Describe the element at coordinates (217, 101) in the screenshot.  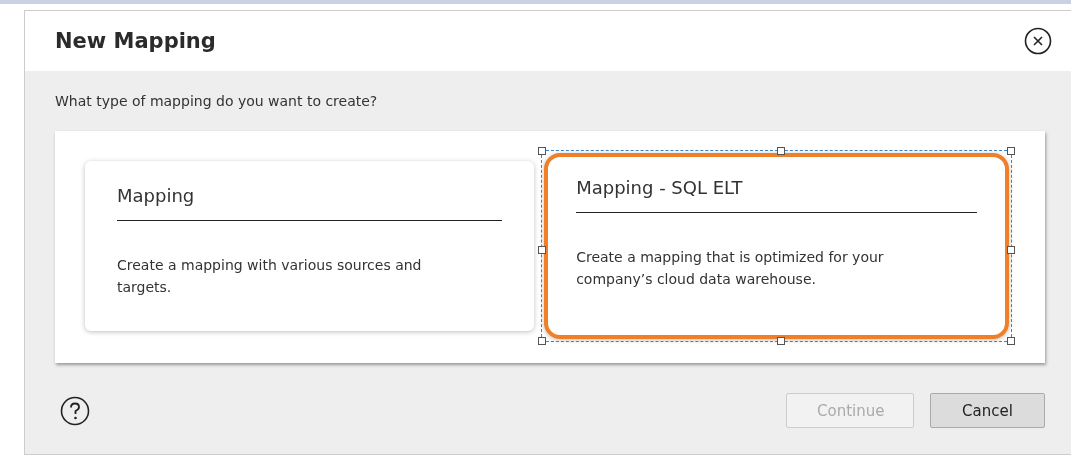
I see `question-text: What type of mapping do you want to create?` at that location.